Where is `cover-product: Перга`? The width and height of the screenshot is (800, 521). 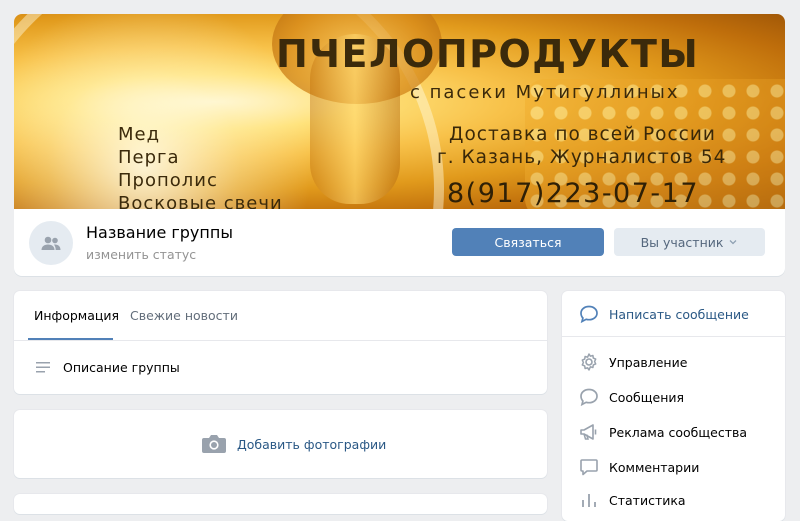
cover-product: Перга is located at coordinates (149, 157).